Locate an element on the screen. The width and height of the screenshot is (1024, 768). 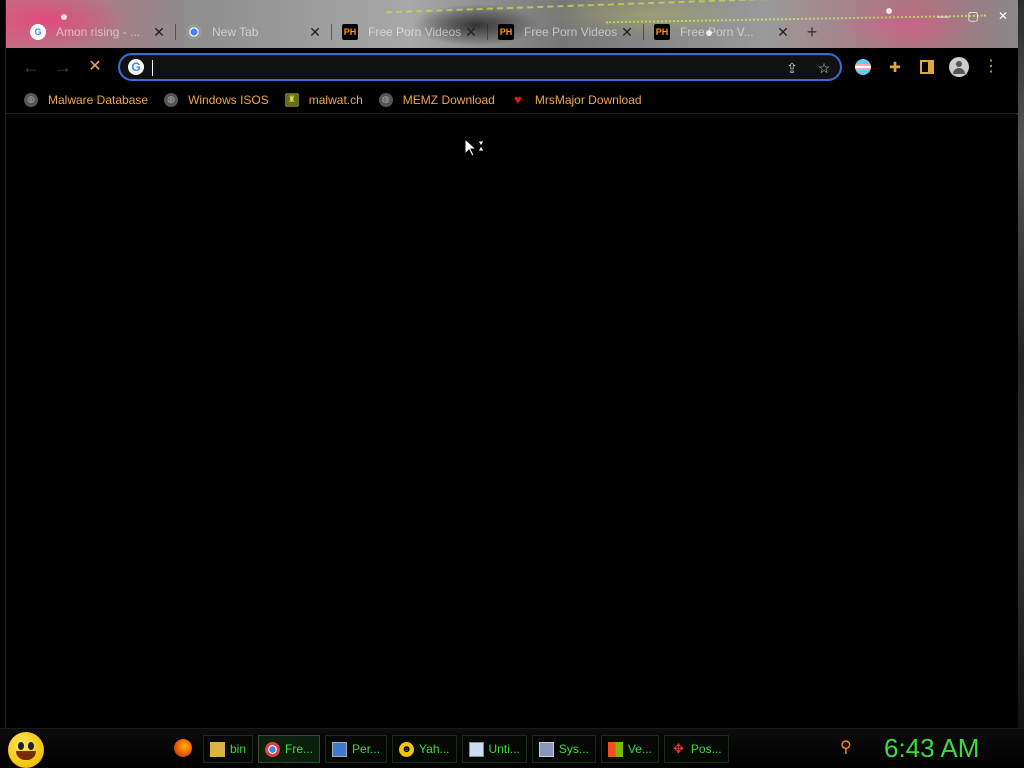
bookmark-label: Malware Database is located at coordinates (98, 99).